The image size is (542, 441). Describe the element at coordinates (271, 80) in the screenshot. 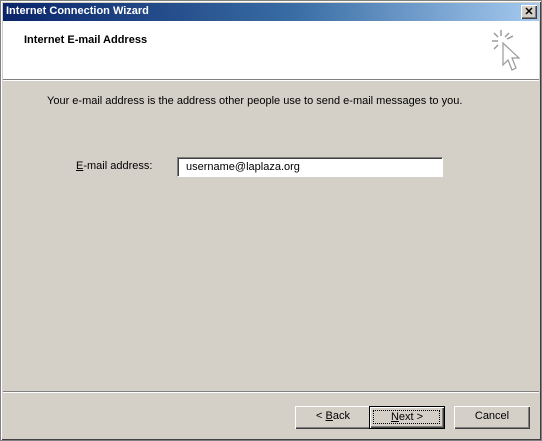

I see `header-divider` at that location.